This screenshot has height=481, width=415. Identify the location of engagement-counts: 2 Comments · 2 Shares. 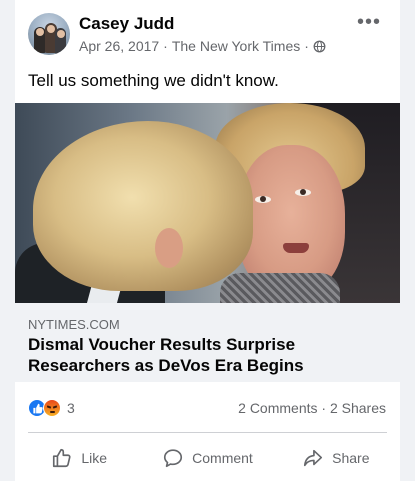
(312, 408).